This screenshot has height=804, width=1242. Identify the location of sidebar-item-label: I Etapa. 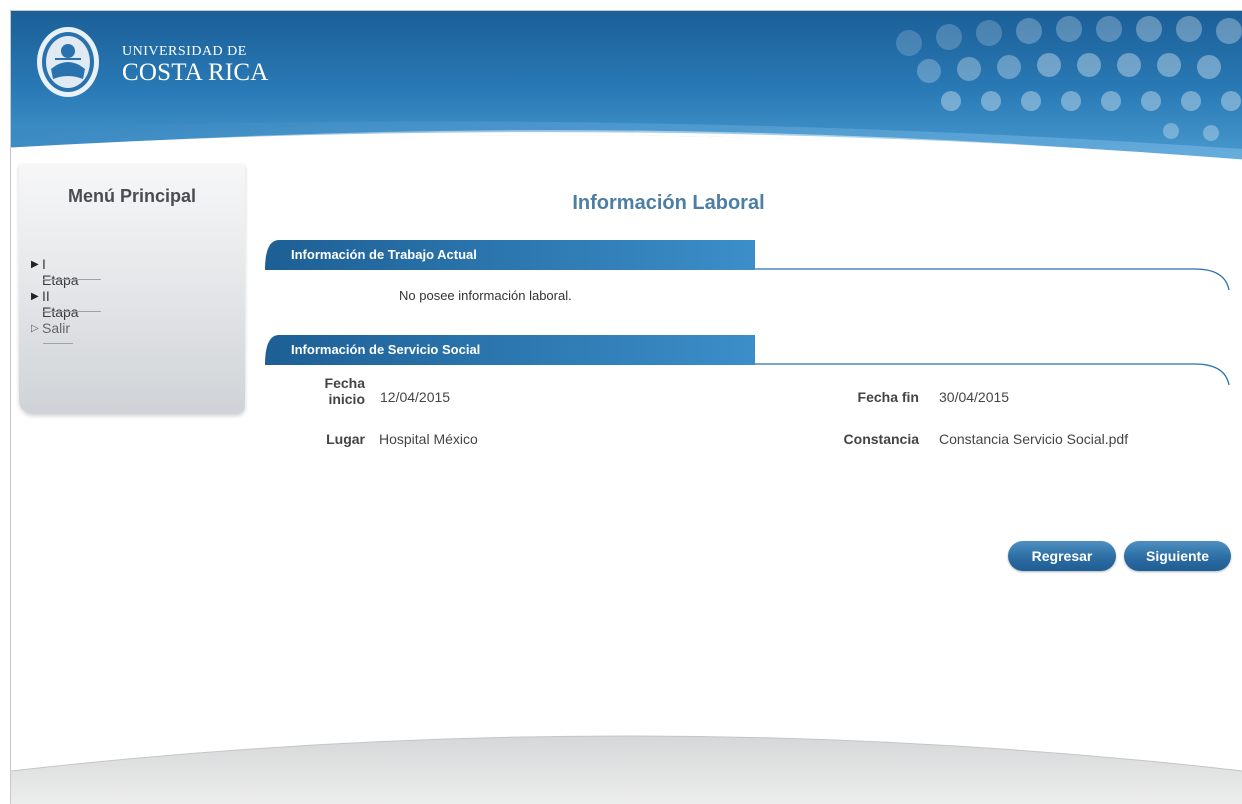
(60, 272).